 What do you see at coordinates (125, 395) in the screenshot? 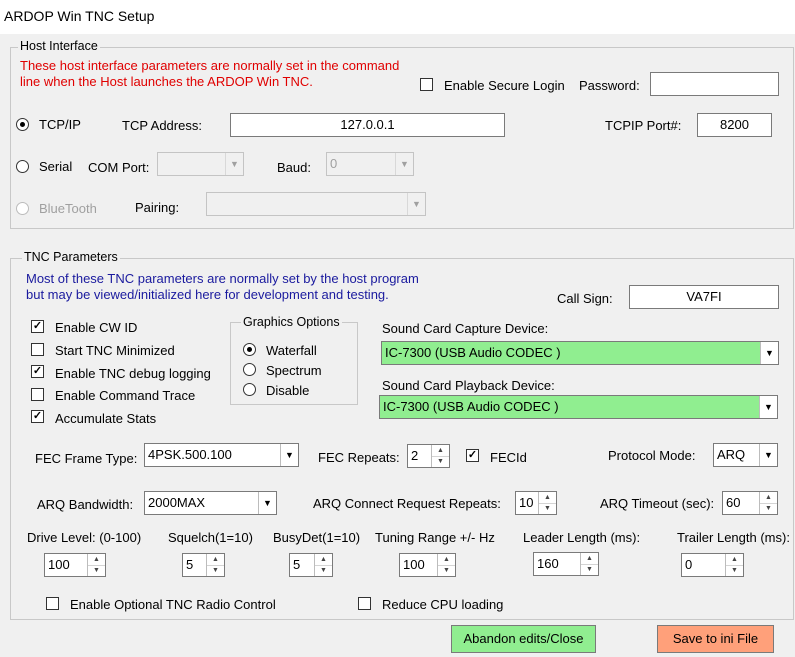
I see `command-trace-label: Enable Command Trace` at bounding box center [125, 395].